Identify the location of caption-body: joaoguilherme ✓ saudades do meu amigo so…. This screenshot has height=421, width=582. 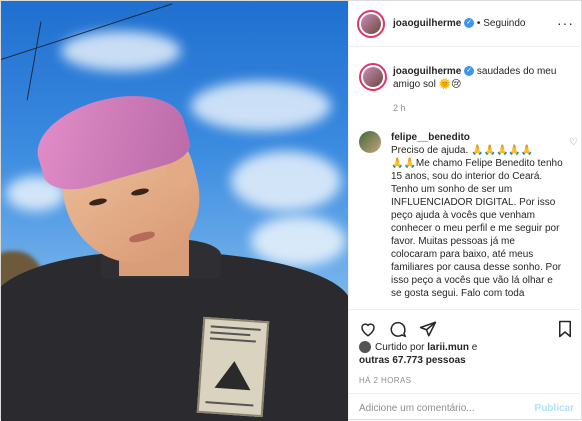
(486, 78).